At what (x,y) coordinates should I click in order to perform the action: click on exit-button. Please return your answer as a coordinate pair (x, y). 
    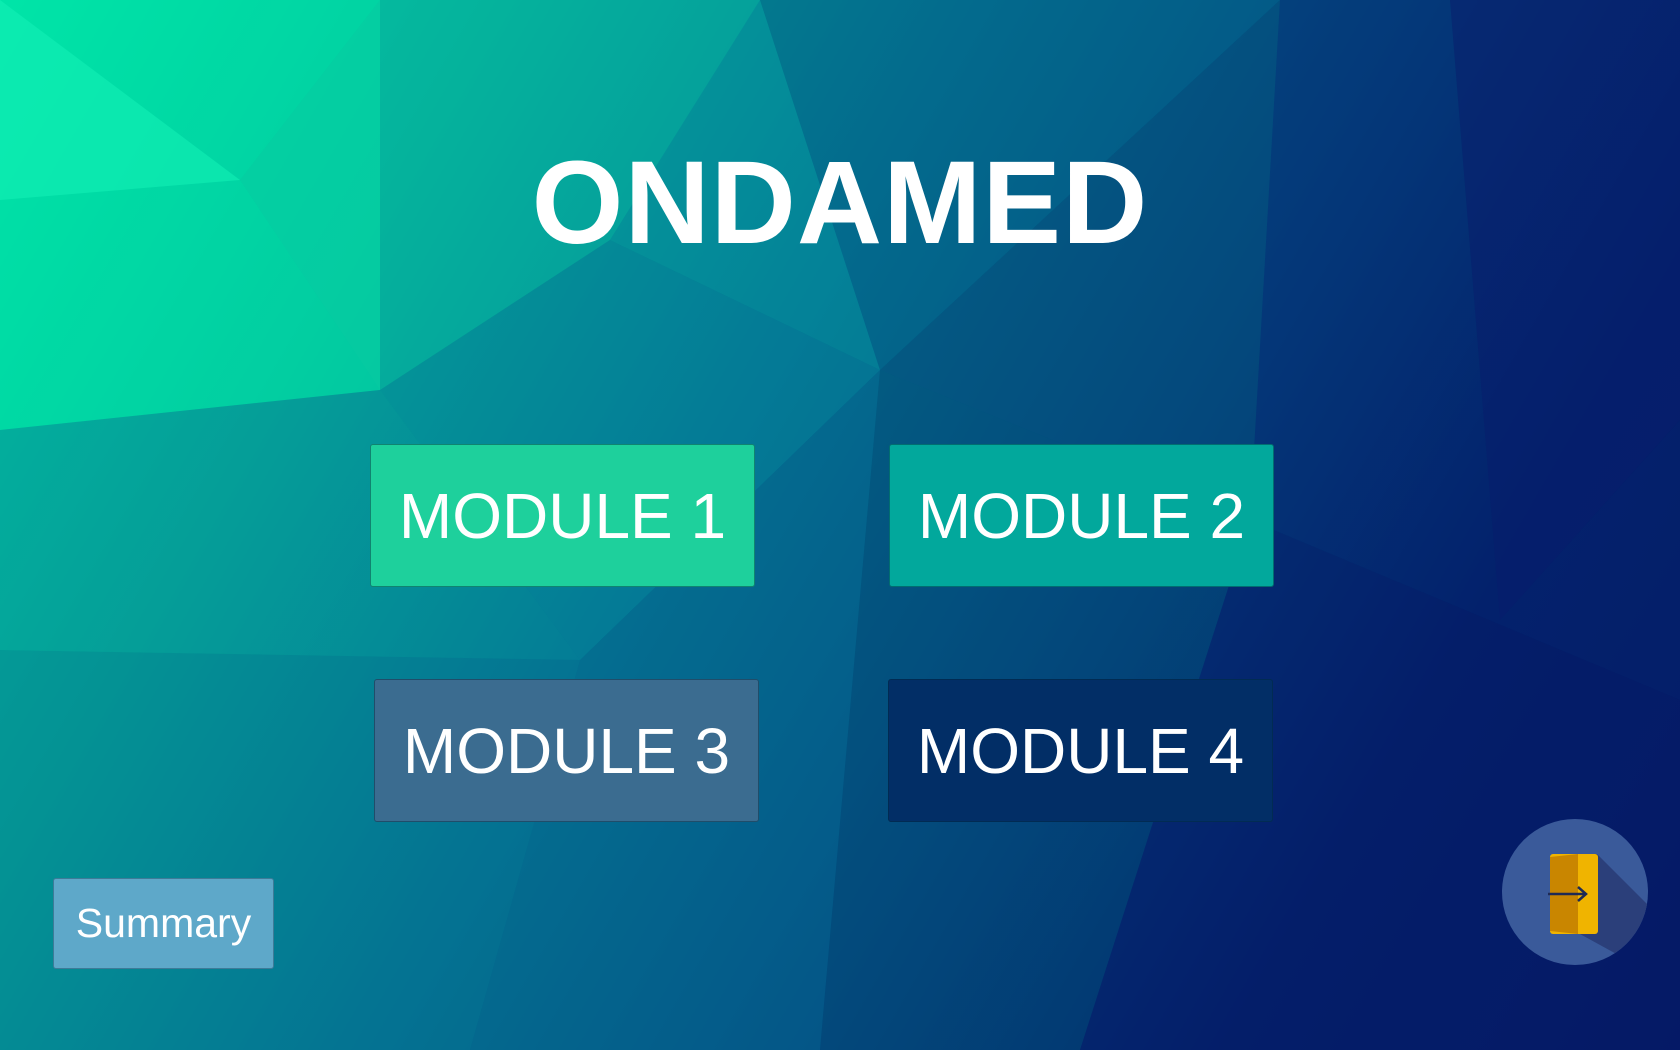
    Looking at the image, I should click on (1575, 892).